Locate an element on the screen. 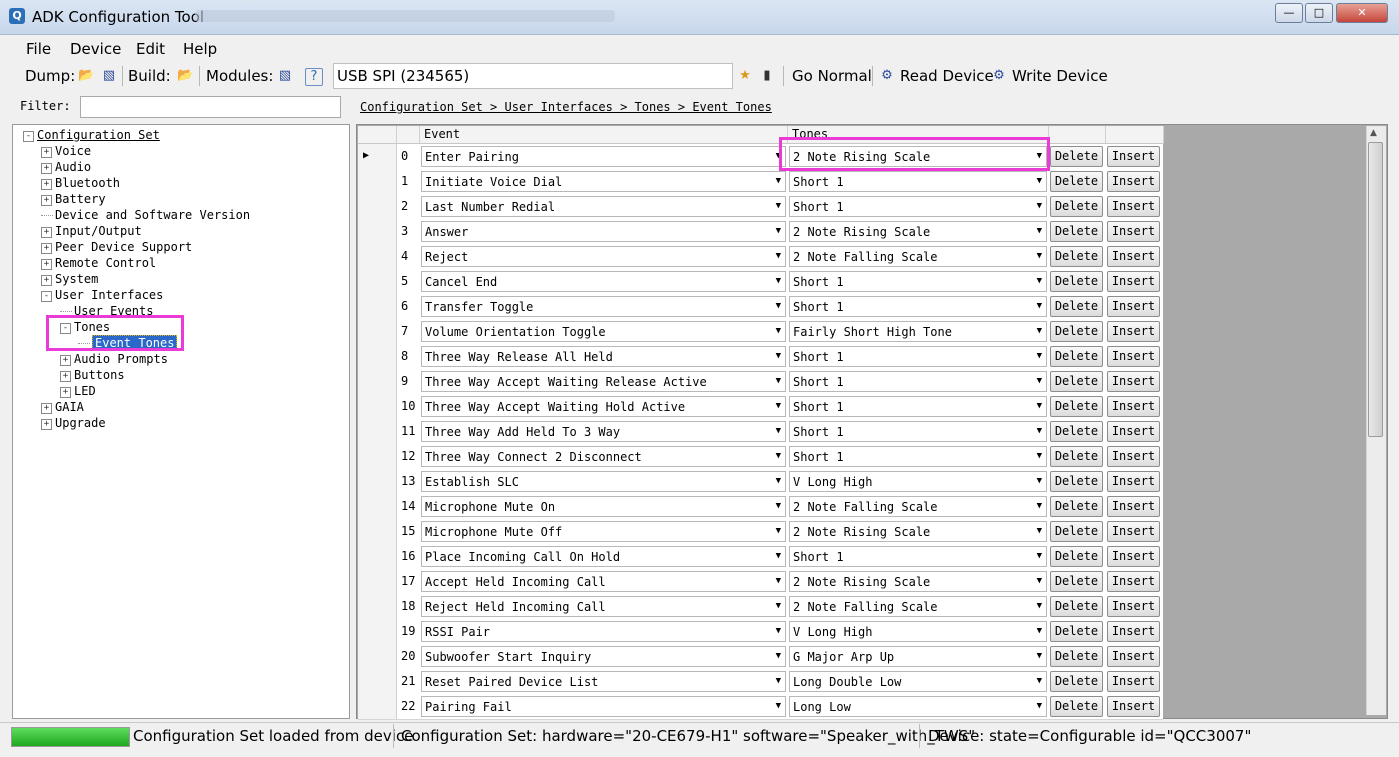  event-select: Last Number Redial ▼ is located at coordinates (603, 206).